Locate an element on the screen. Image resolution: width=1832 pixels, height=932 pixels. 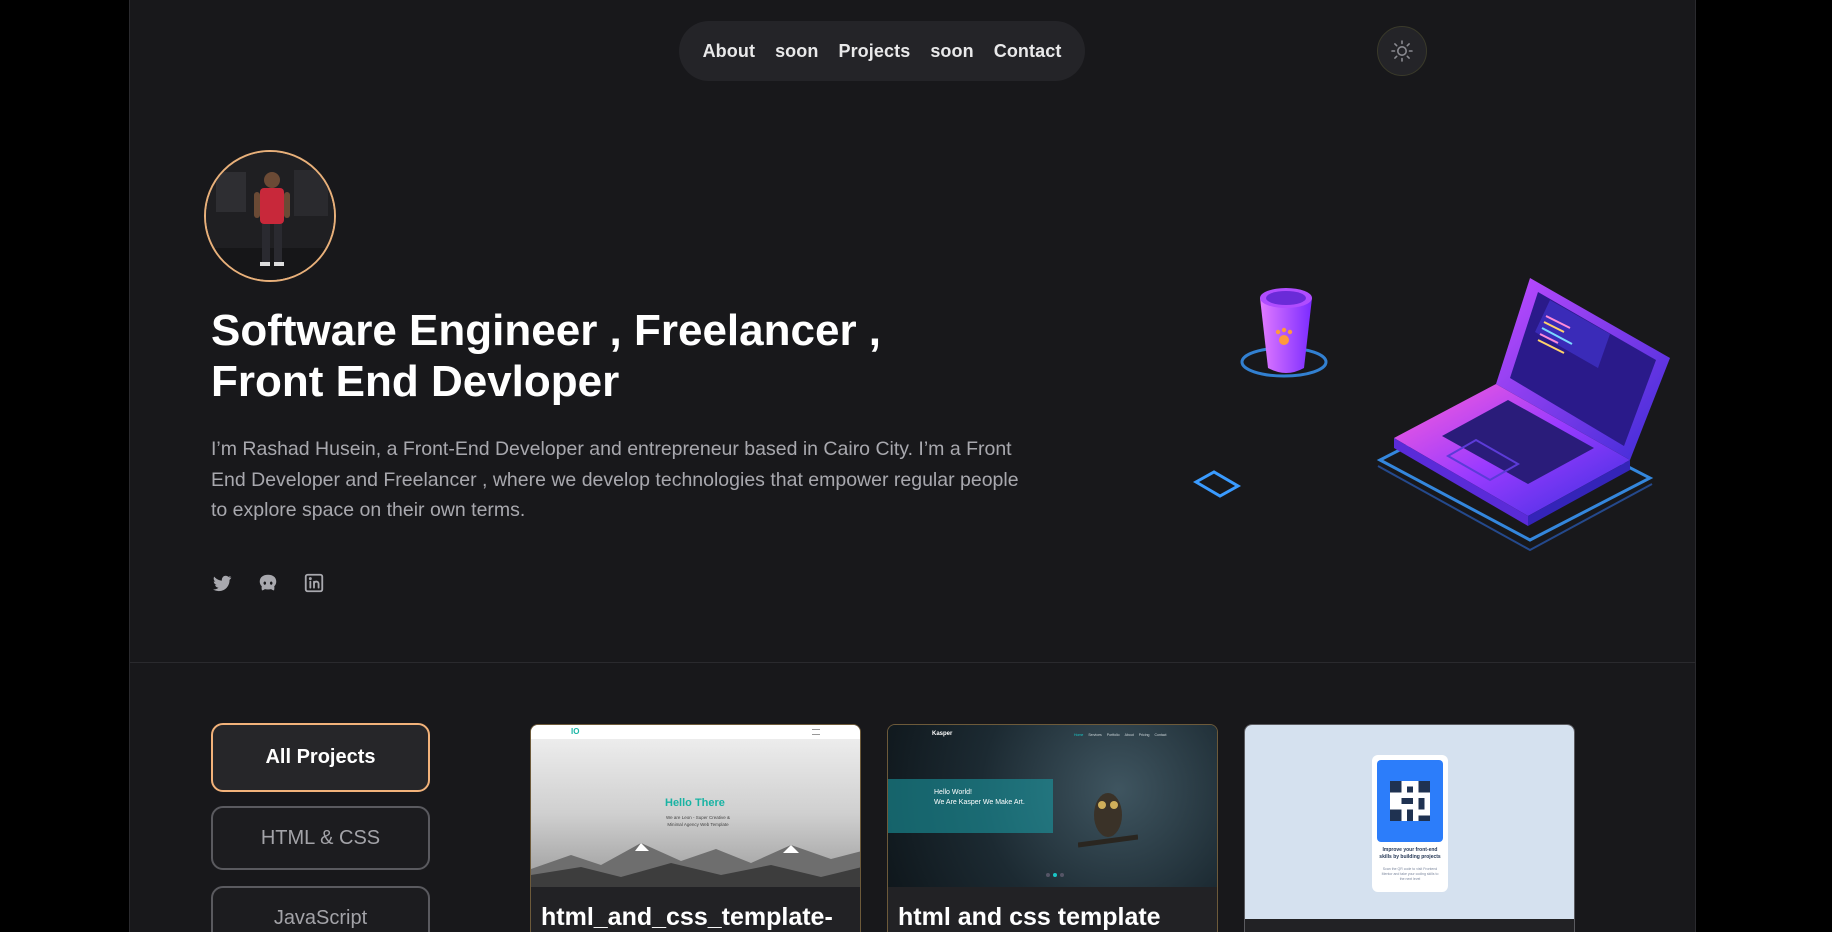
thumb-logo: IO is located at coordinates (575, 731).